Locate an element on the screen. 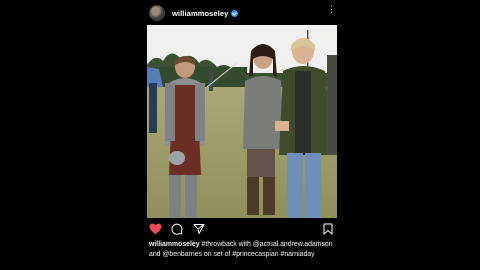 The width and height of the screenshot is (480, 270). post-header: williammoseley ⋮ is located at coordinates (242, 13).